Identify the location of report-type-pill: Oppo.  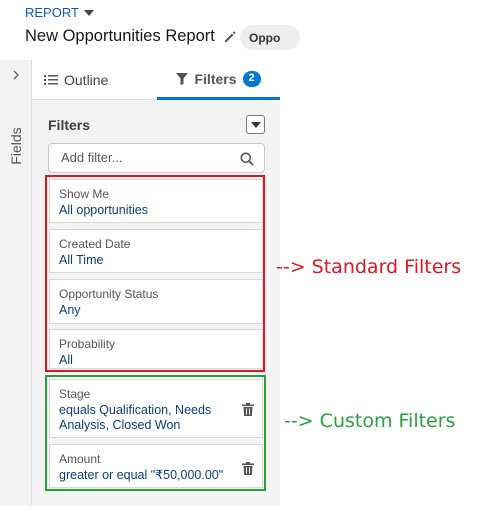
(270, 37).